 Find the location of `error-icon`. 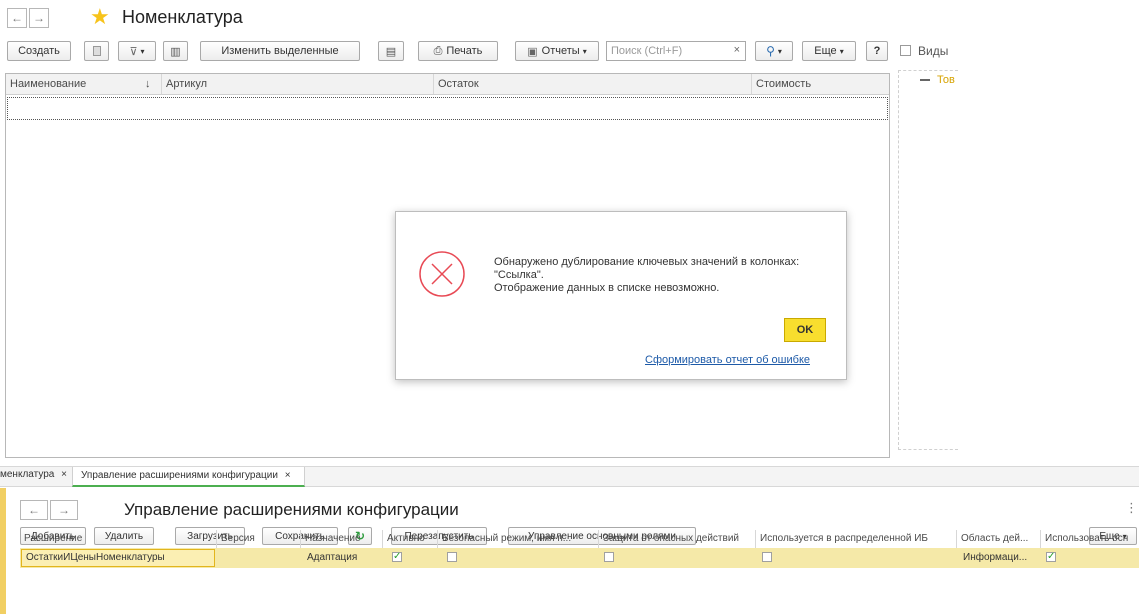

error-icon is located at coordinates (442, 274).